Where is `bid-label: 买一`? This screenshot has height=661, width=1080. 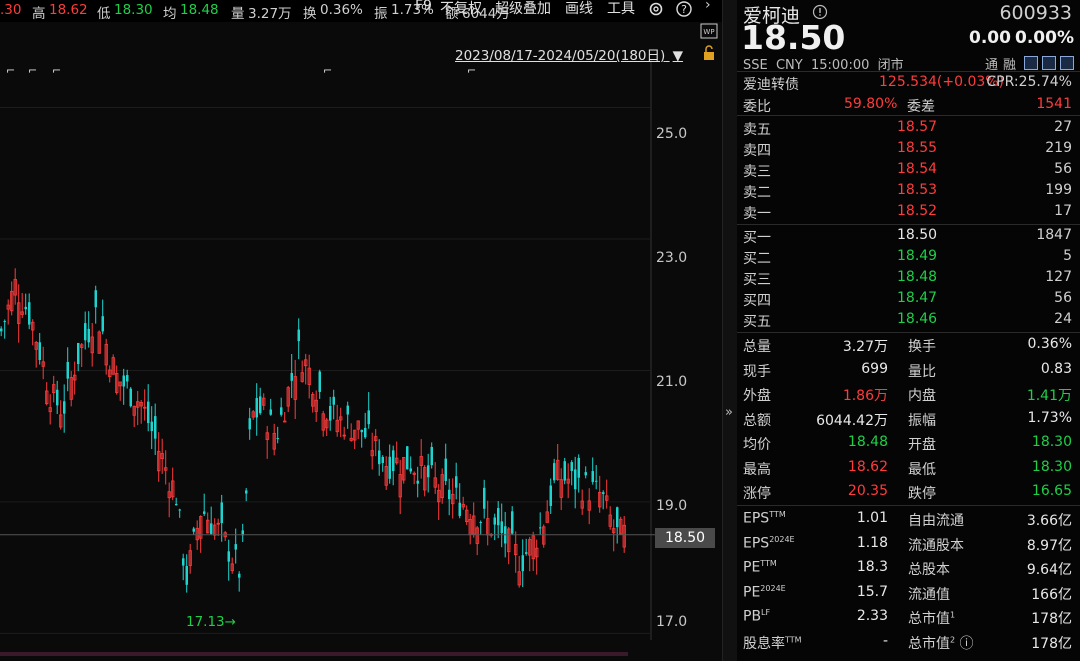 bid-label: 买一 is located at coordinates (757, 238).